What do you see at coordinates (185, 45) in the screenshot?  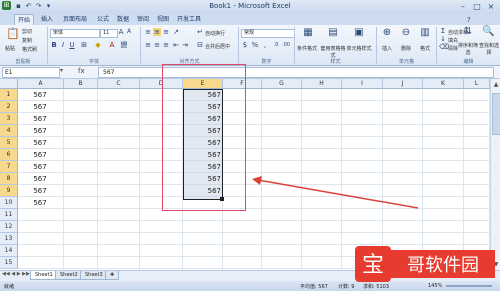 I see `increase-indent-icon: ⇥` at bounding box center [185, 45].